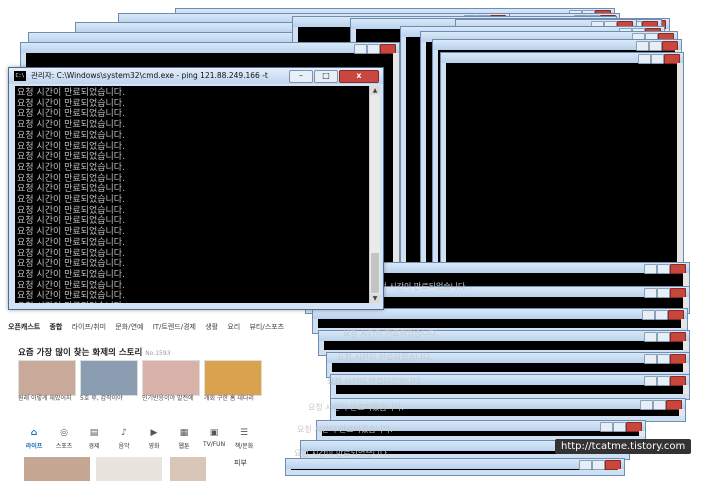  What do you see at coordinates (45, 397) in the screenshot?
I see `story-caption: 원래 이렇게 재밌어지` at bounding box center [45, 397].